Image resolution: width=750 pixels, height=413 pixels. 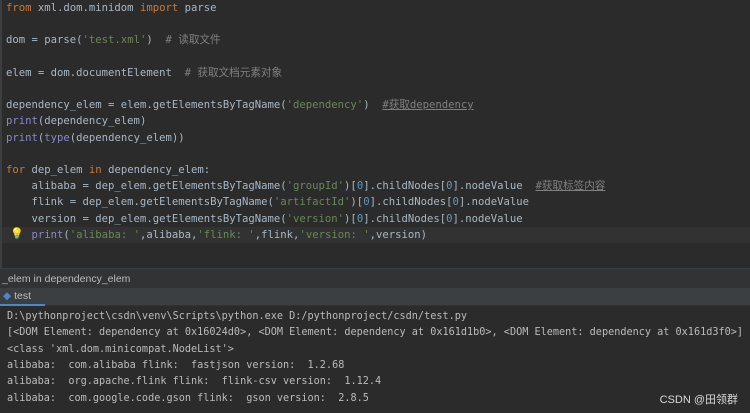 I want to click on python-icon: ◆, so click(x=7, y=296).